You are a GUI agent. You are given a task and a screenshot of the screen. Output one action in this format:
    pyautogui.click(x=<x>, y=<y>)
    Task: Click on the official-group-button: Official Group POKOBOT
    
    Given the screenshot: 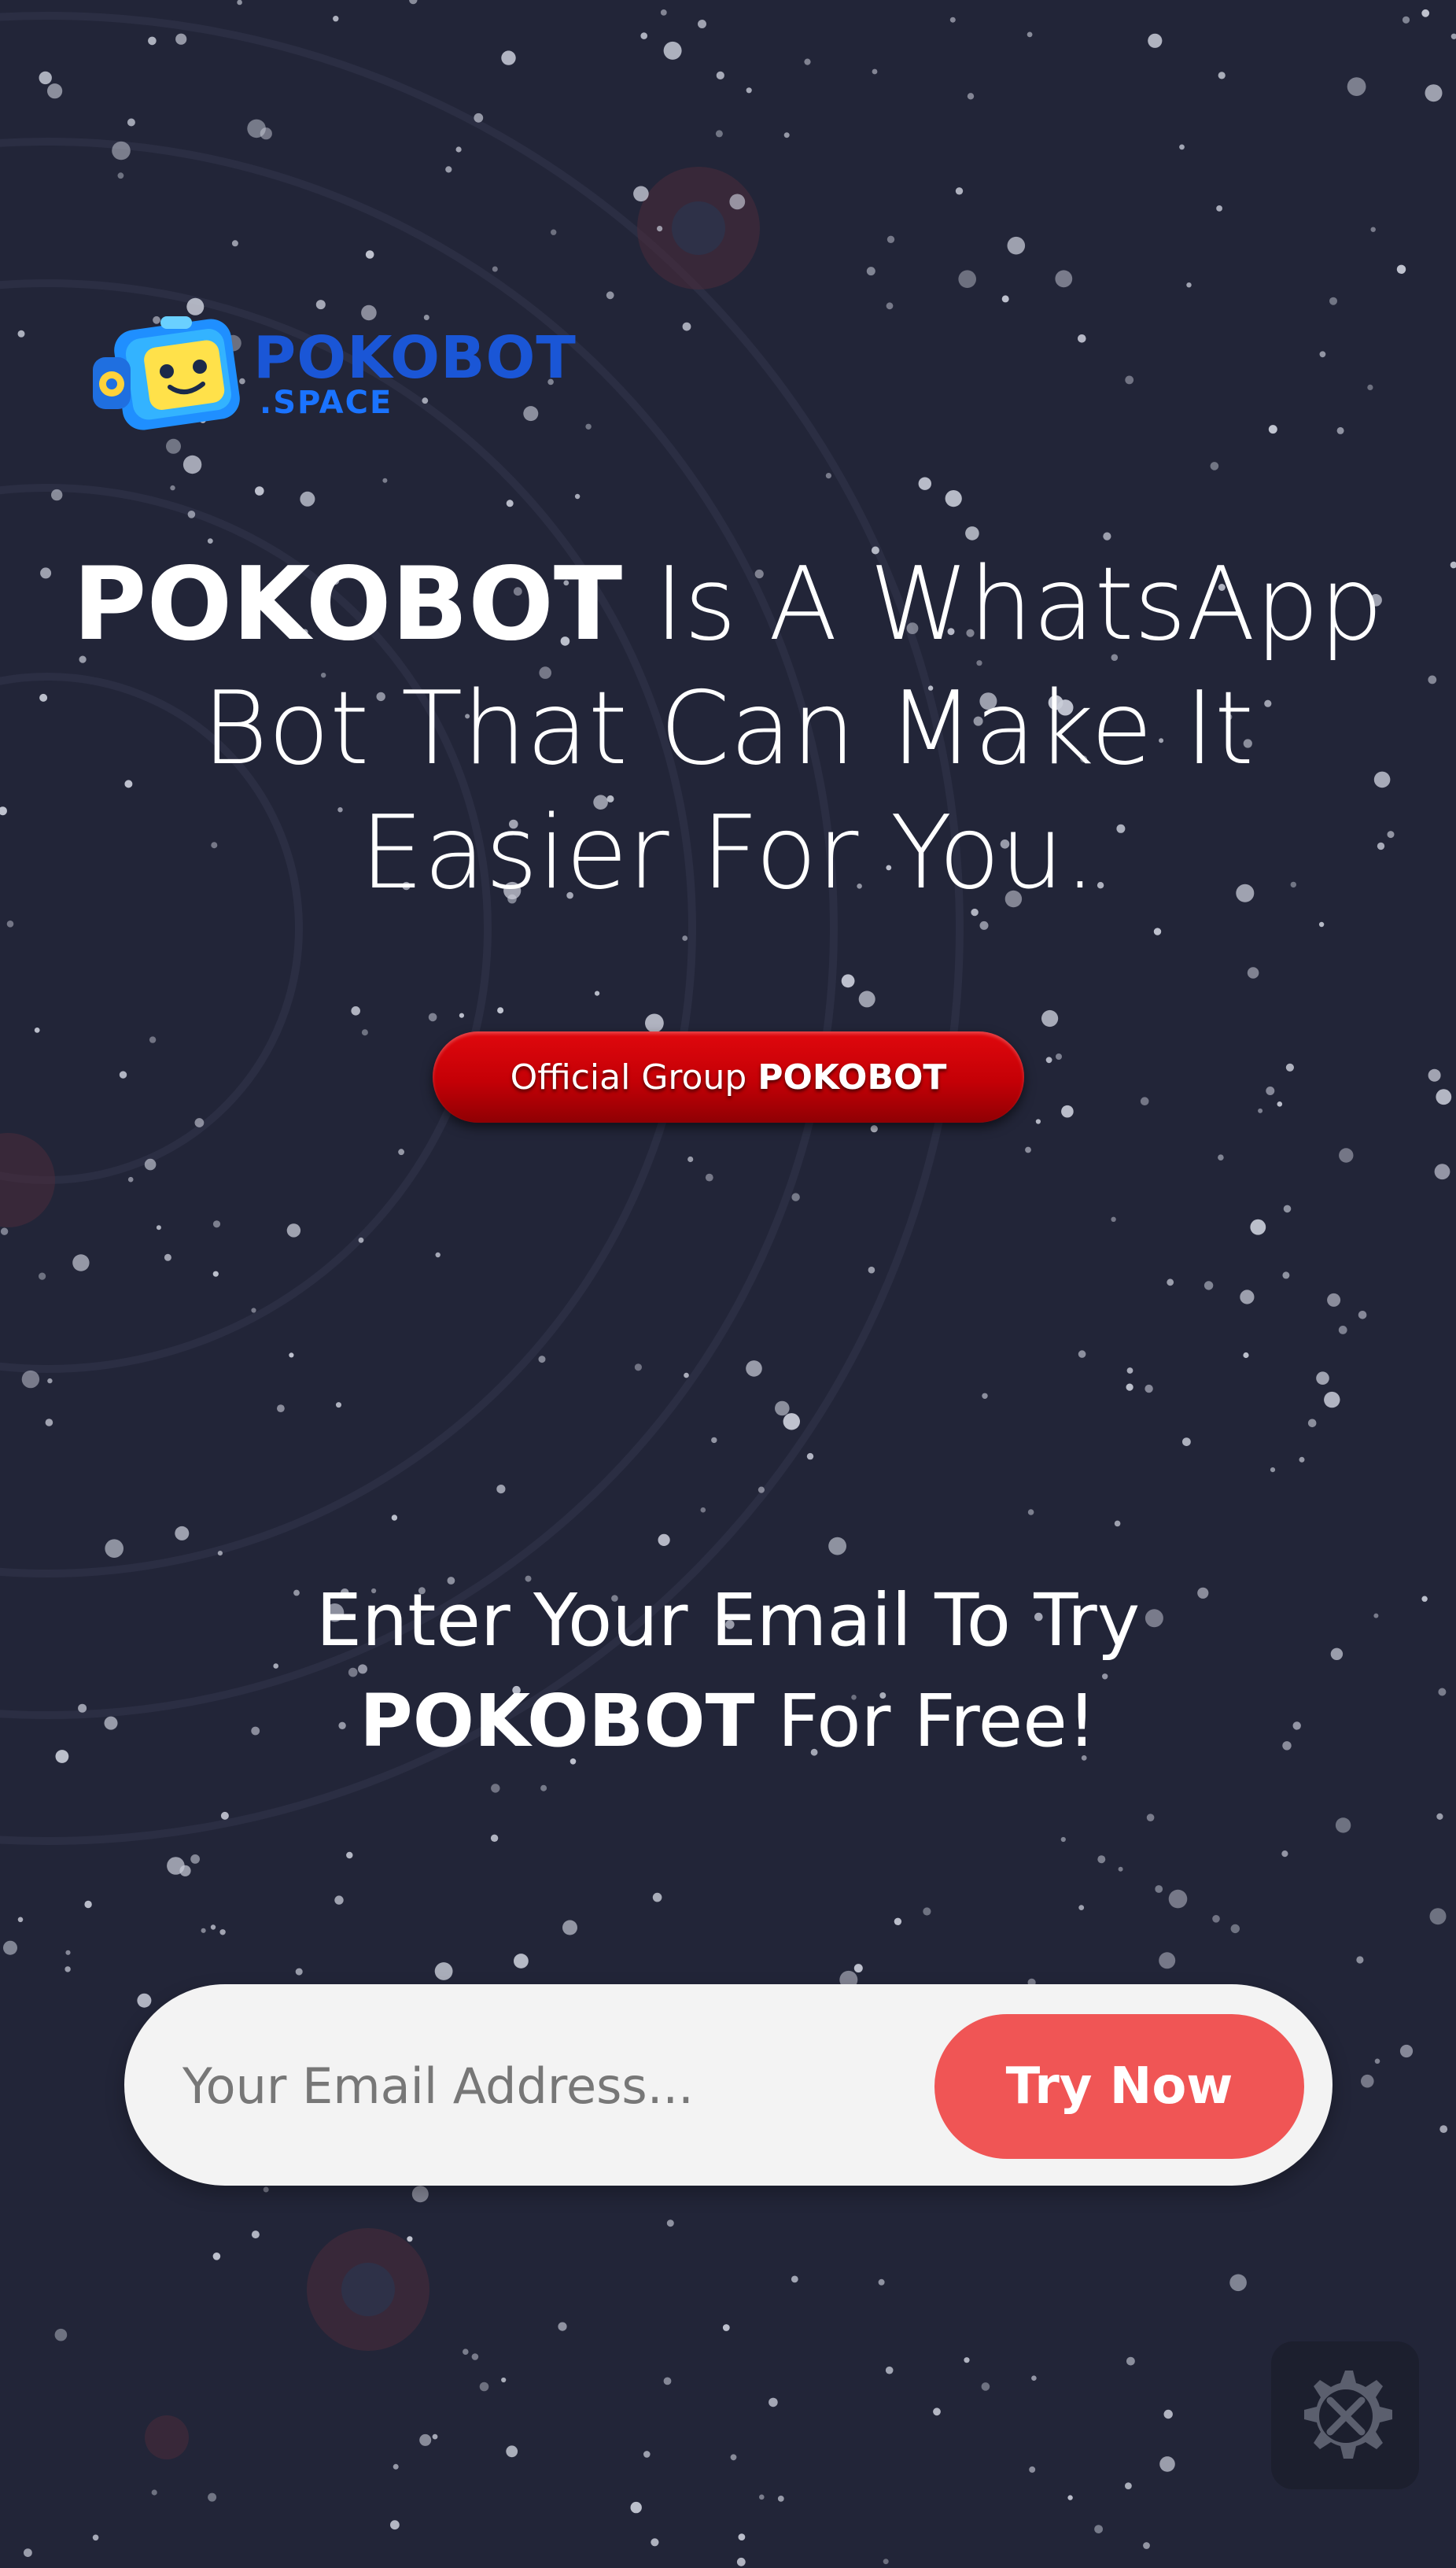 What is the action you would take?
    pyautogui.click(x=728, y=1077)
    